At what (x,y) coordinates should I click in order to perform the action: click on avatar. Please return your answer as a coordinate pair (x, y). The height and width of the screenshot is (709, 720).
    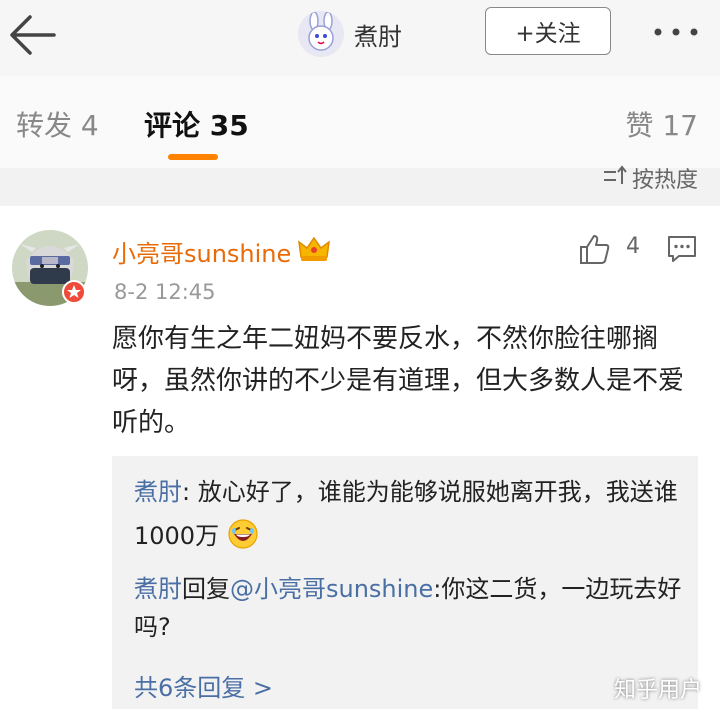
    Looking at the image, I should click on (321, 34).